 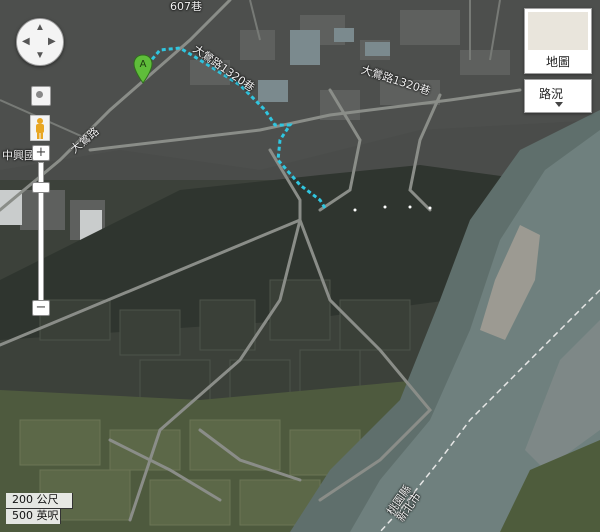 What do you see at coordinates (41, 153) in the screenshot?
I see `zoom-in-button: +` at bounding box center [41, 153].